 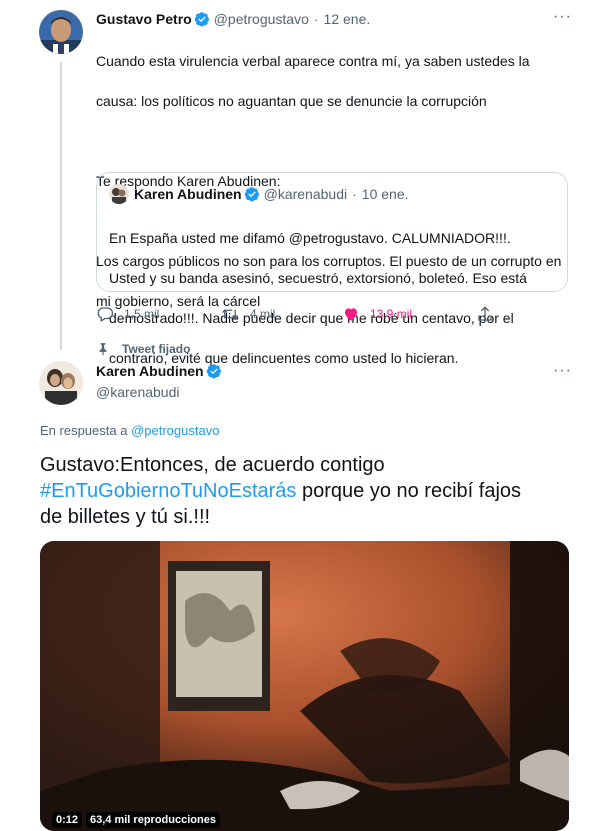 What do you see at coordinates (105, 314) in the screenshot?
I see `reply-icon` at bounding box center [105, 314].